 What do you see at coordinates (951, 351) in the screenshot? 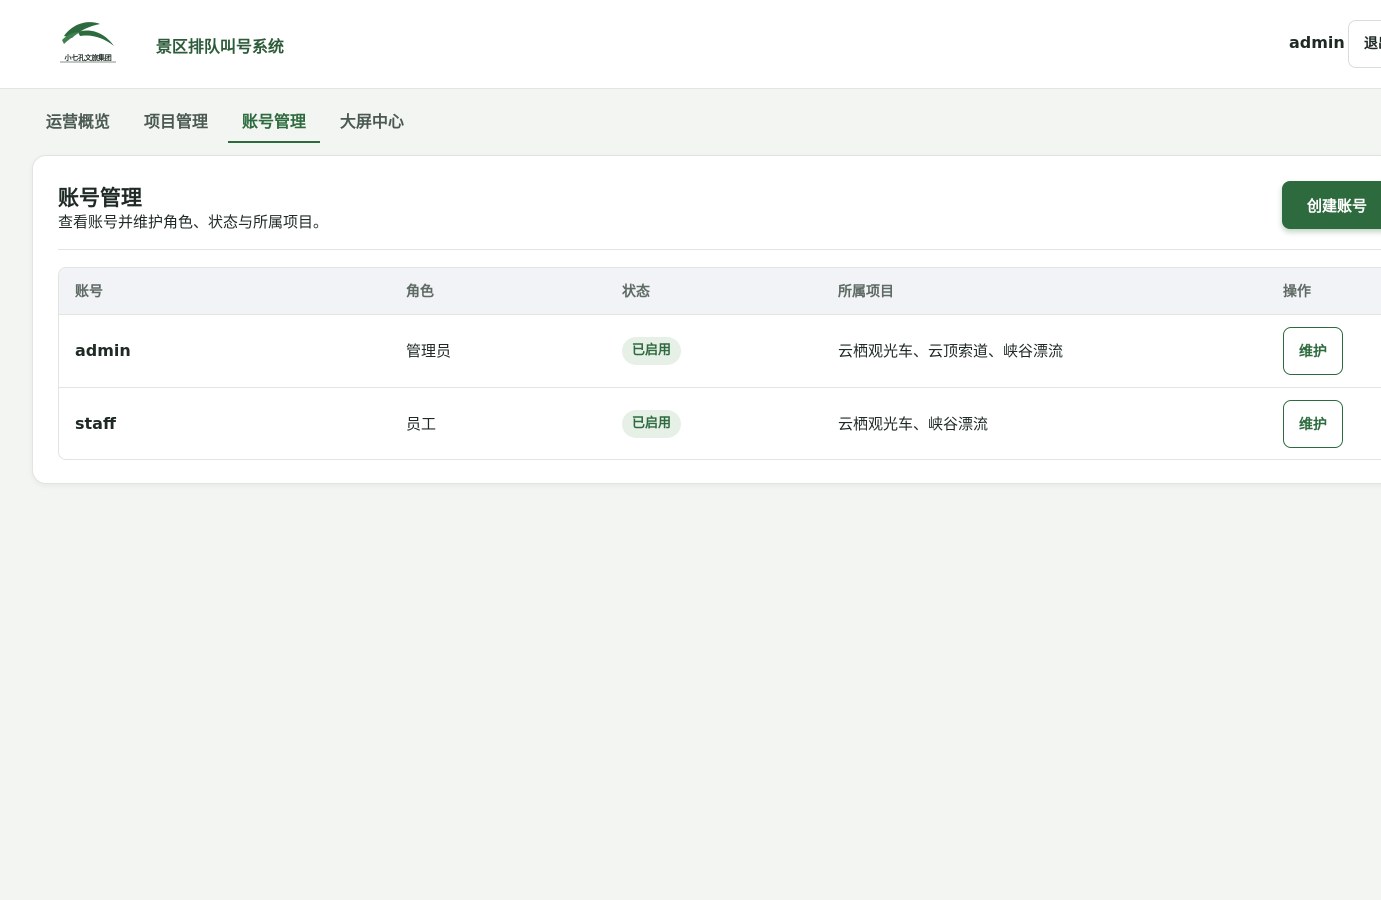
I see `account-projects: 云栖观光车、云顶索道、峡谷漂流` at bounding box center [951, 351].